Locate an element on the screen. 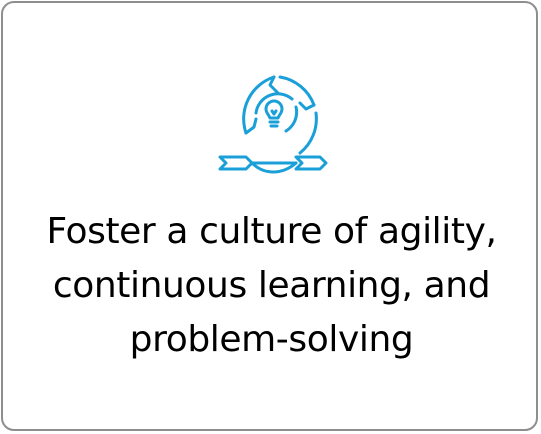 This screenshot has height=434, width=541. agility-cycle-lightbulb-icon is located at coordinates (274, 123).